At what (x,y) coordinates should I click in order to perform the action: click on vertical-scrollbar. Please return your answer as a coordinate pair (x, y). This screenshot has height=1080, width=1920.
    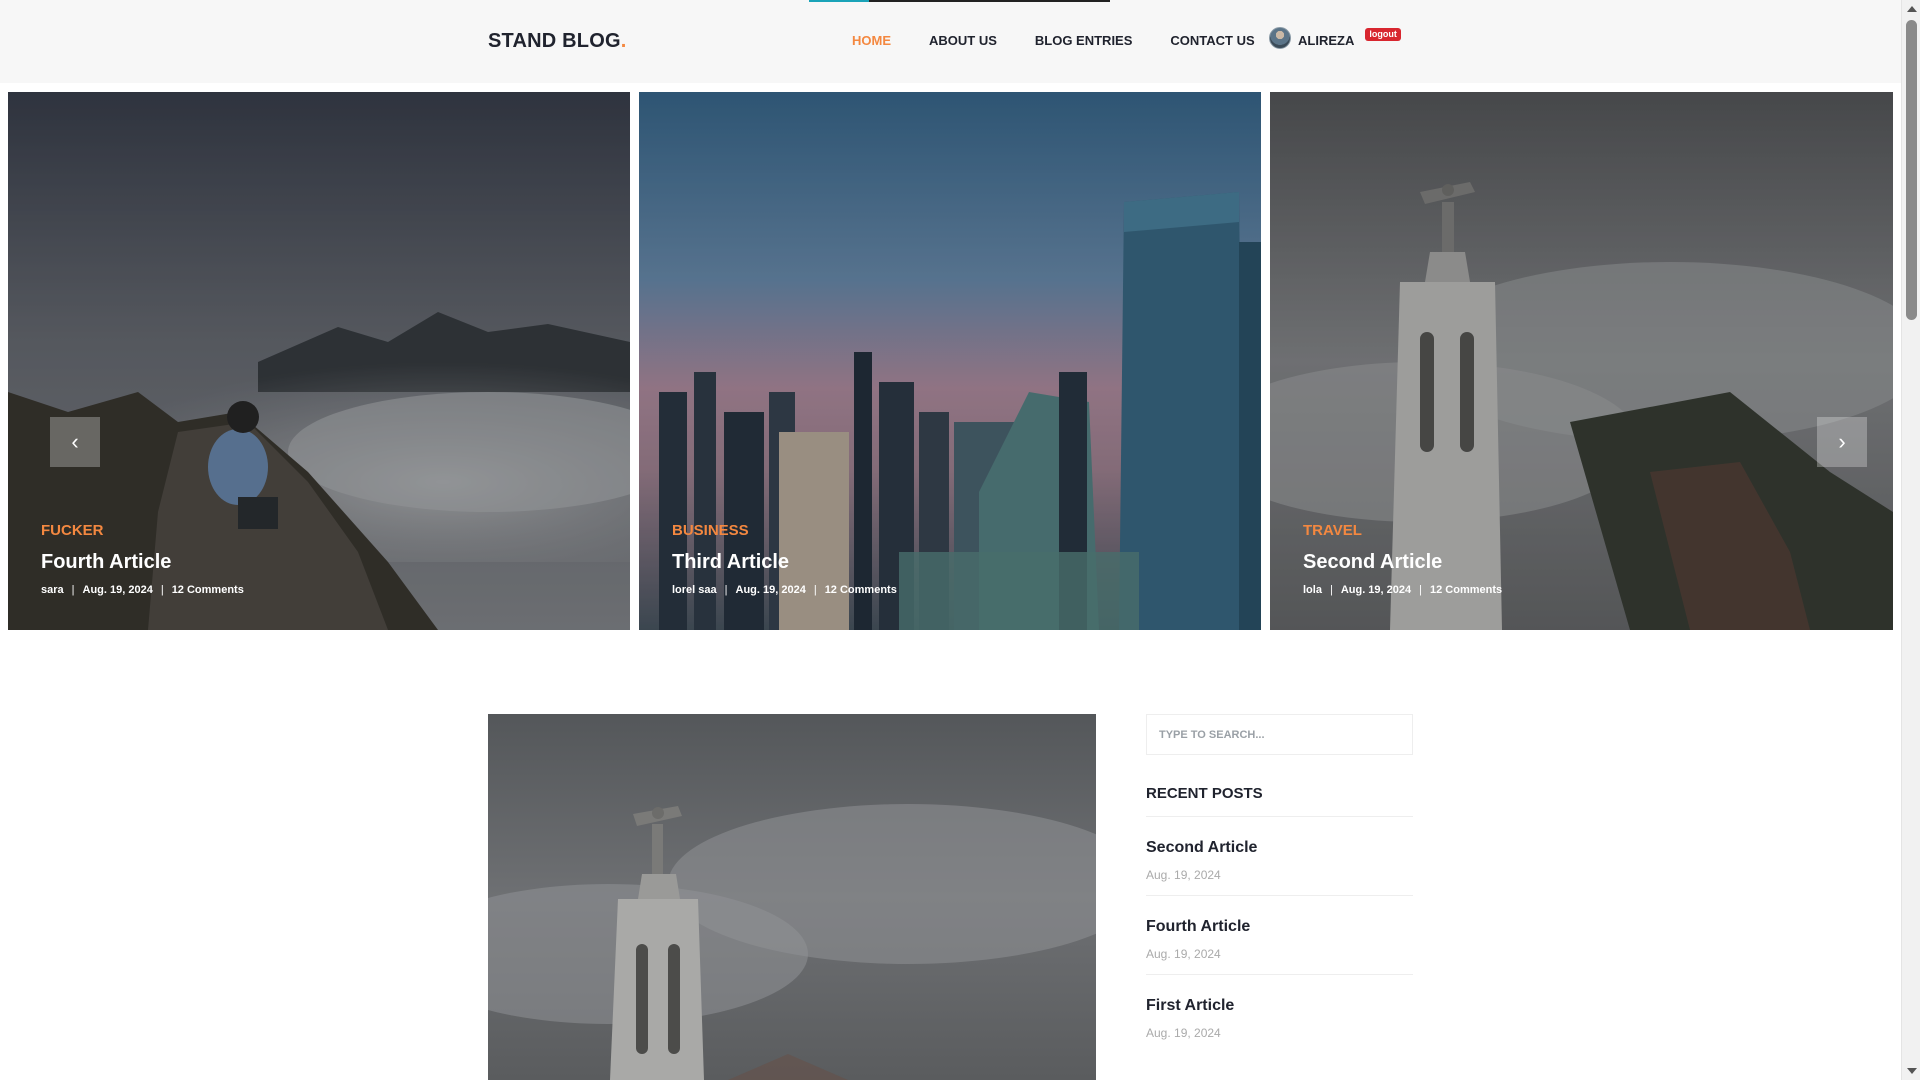
    Looking at the image, I should click on (1910, 540).